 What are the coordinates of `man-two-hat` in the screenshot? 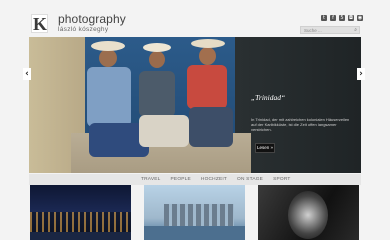 It's located at (157, 47).